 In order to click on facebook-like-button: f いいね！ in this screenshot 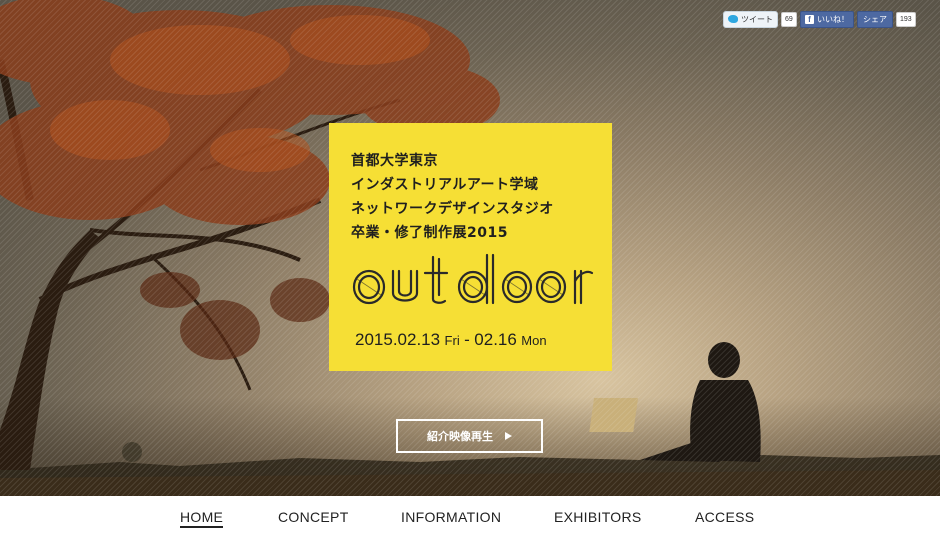, I will do `click(827, 19)`.